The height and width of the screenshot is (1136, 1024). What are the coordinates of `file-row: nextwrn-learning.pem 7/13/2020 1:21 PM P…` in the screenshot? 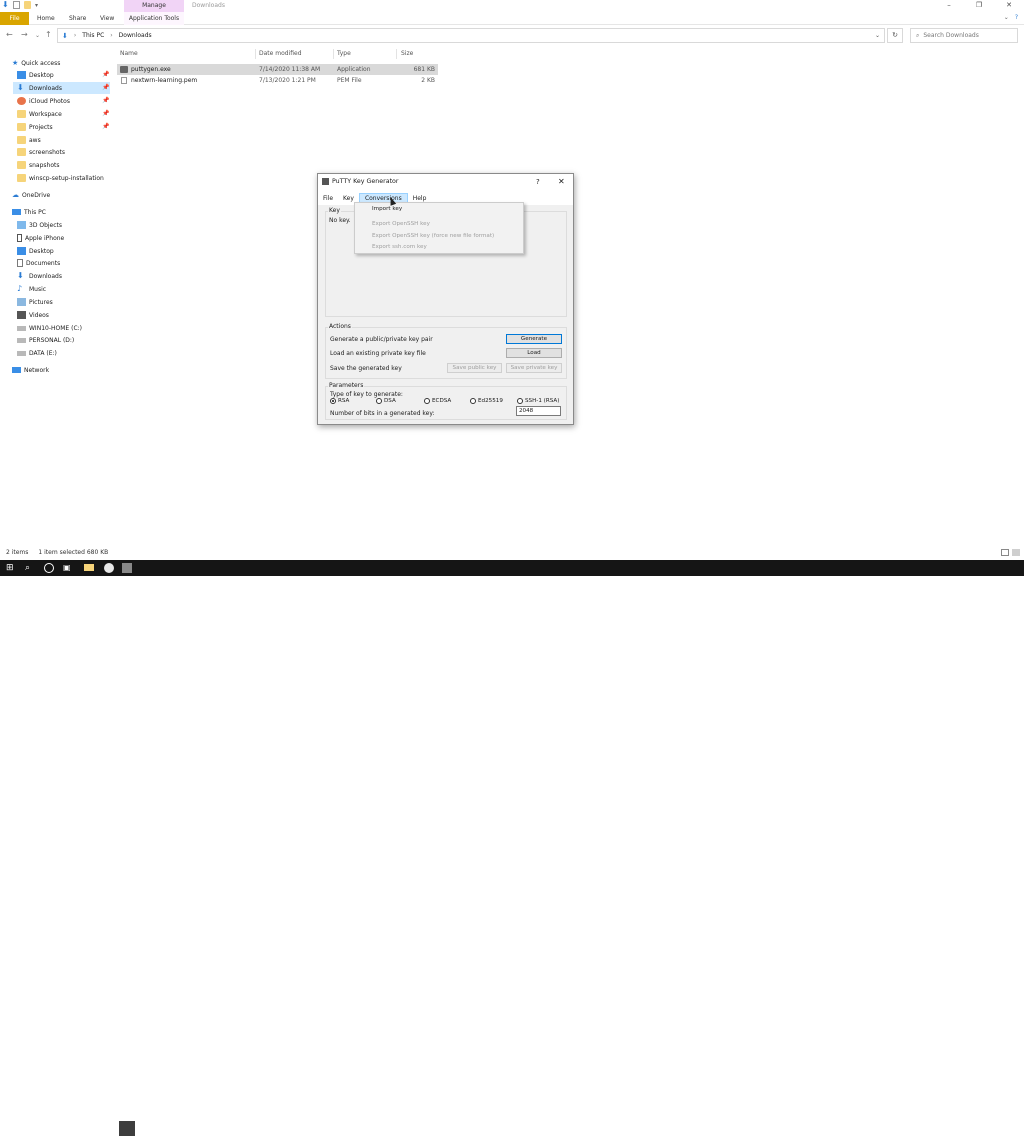 It's located at (277, 80).